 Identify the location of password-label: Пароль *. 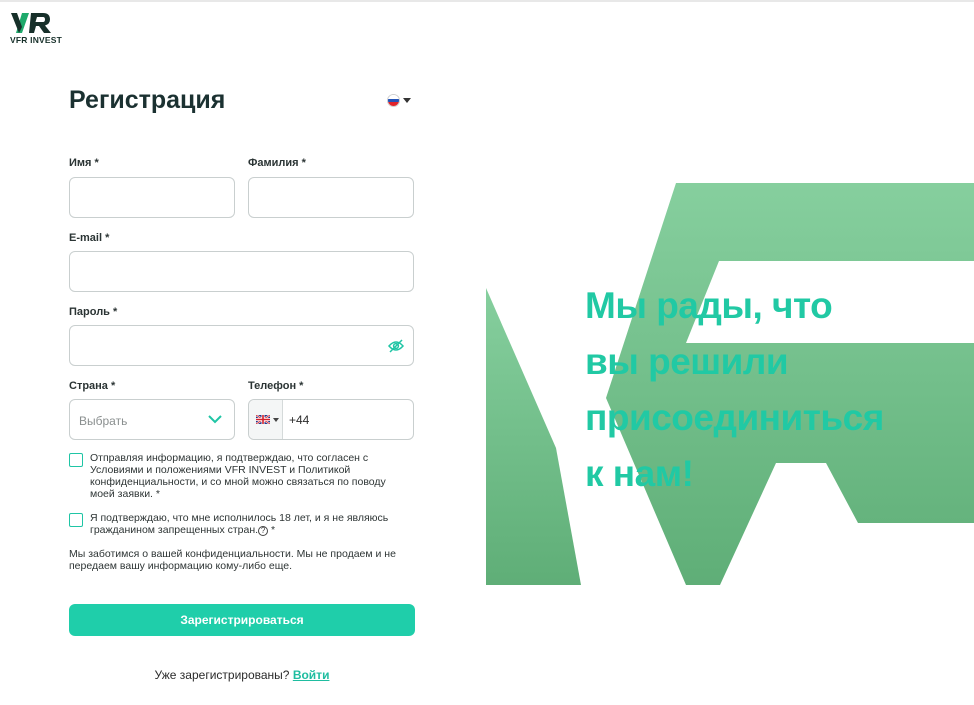
(93, 312).